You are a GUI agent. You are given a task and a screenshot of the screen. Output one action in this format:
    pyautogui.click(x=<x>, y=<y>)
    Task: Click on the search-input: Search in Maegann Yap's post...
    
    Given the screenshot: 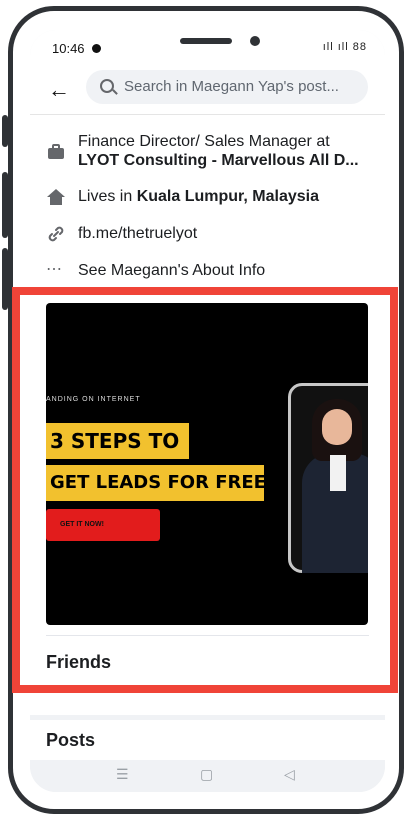 What is the action you would take?
    pyautogui.click(x=227, y=87)
    